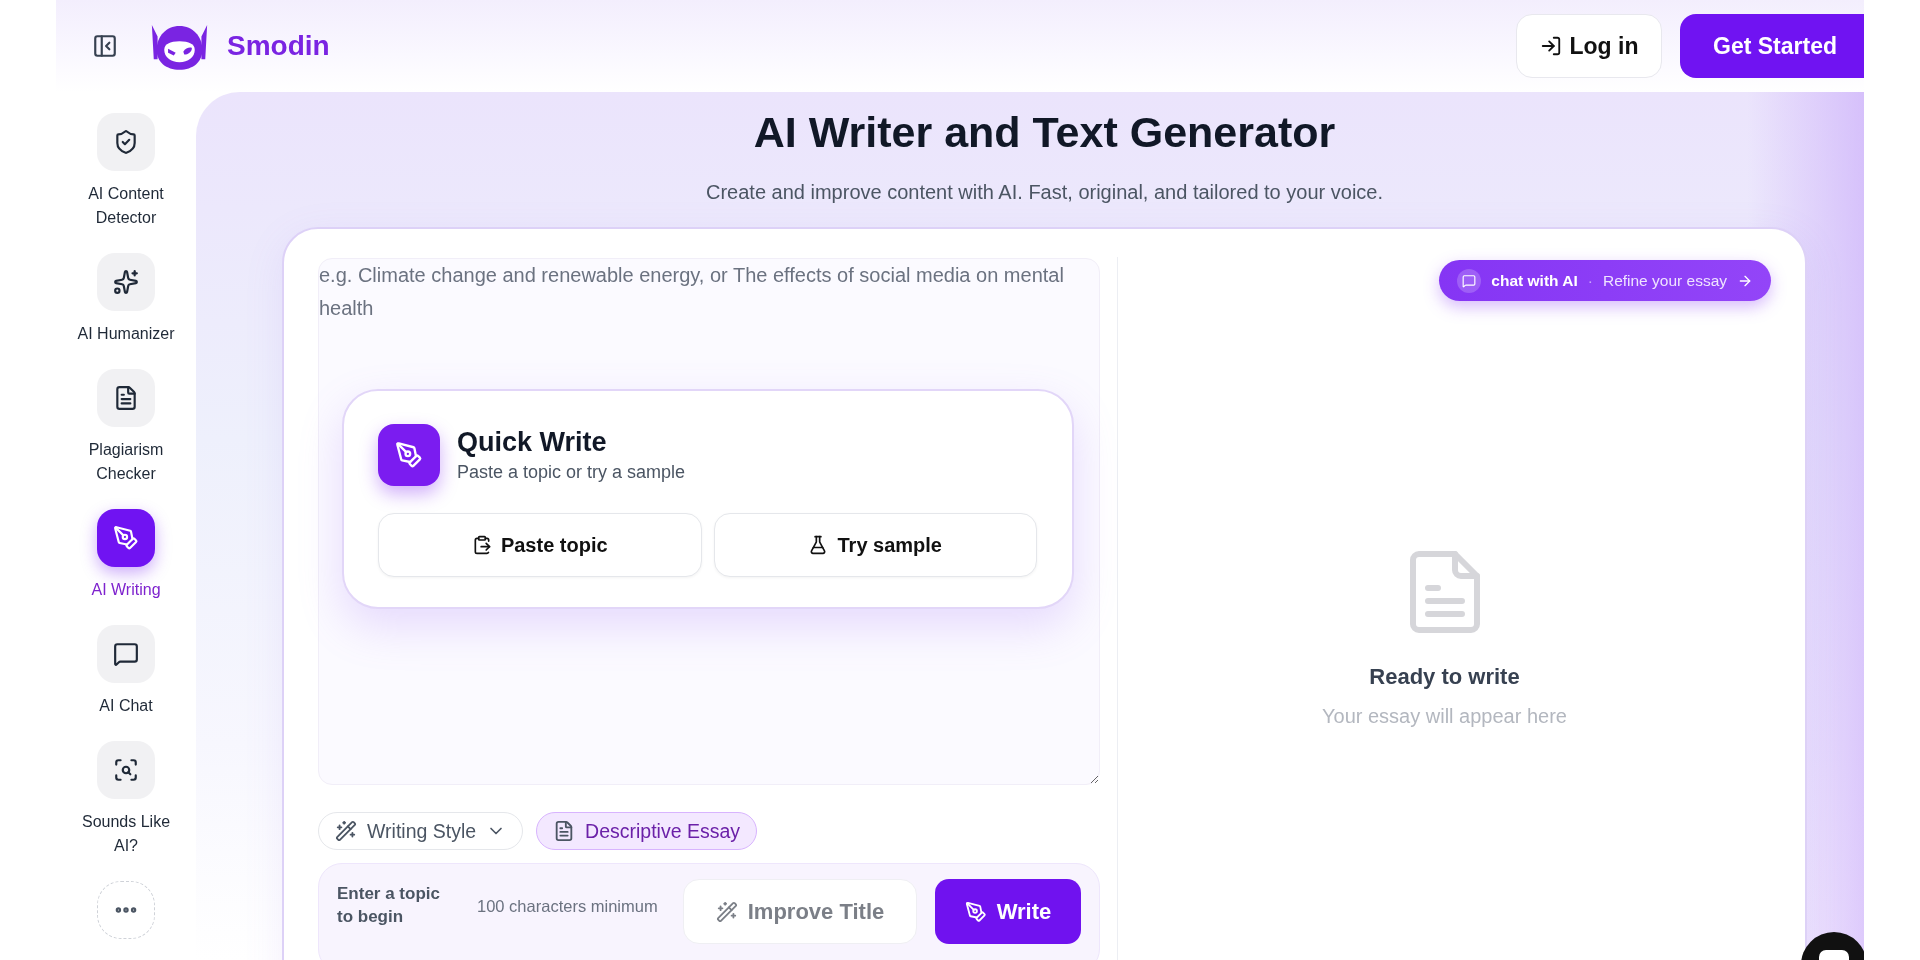 This screenshot has height=960, width=1920. What do you see at coordinates (1550, 46) in the screenshot?
I see `login-arrow-icon` at bounding box center [1550, 46].